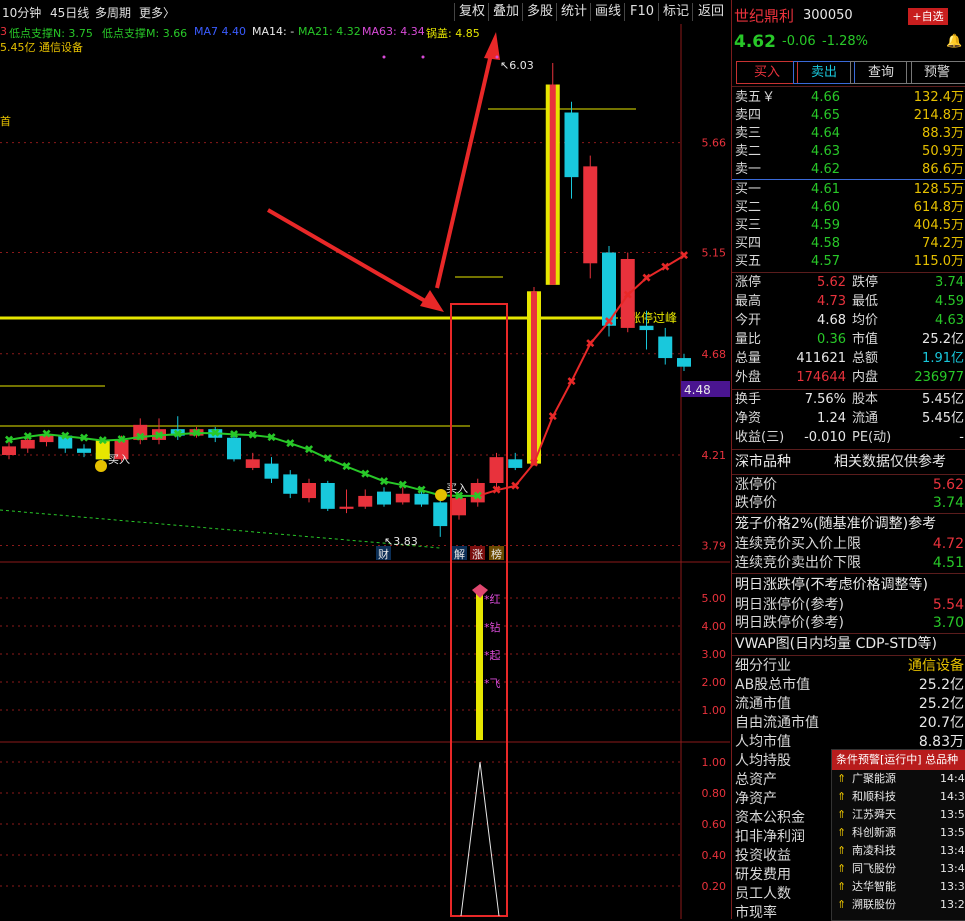 The height and width of the screenshot is (921, 965). What do you see at coordinates (848, 503) in the screenshot?
I see `limit-row: 跌停价 3.74` at bounding box center [848, 503].